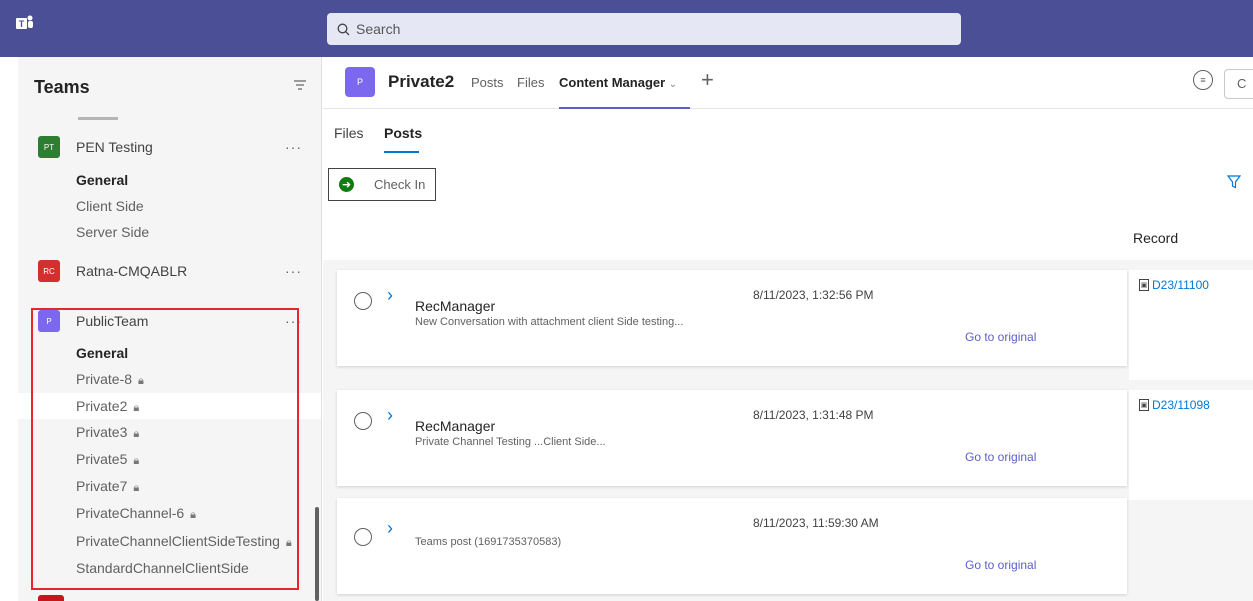  What do you see at coordinates (343, 29) in the screenshot?
I see `search-icon` at bounding box center [343, 29].